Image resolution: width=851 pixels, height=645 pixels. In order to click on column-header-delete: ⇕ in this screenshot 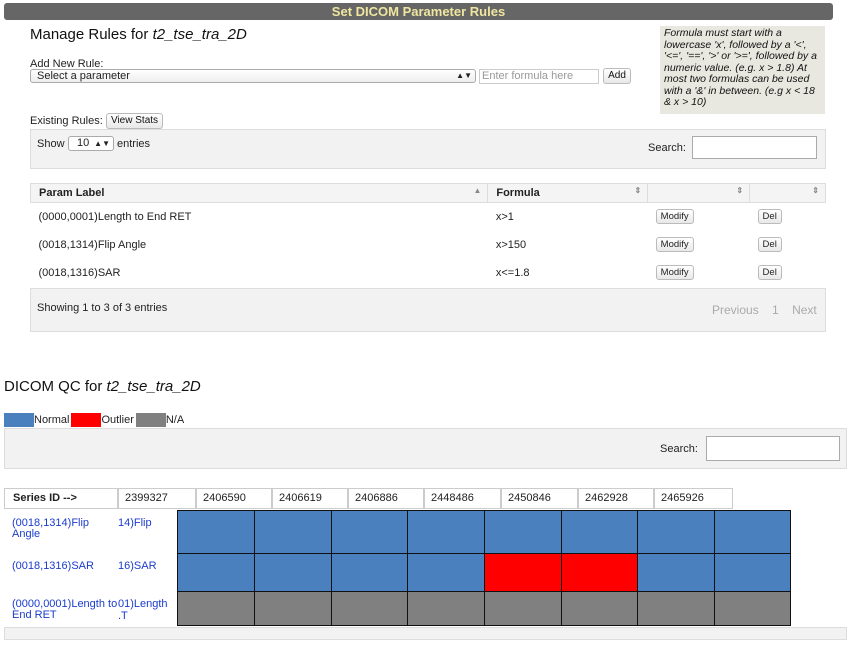, I will do `click(787, 193)`.